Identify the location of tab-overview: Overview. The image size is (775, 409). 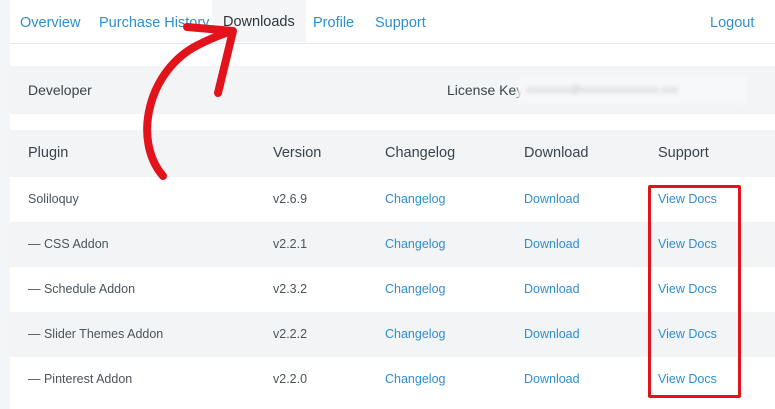
(50, 22).